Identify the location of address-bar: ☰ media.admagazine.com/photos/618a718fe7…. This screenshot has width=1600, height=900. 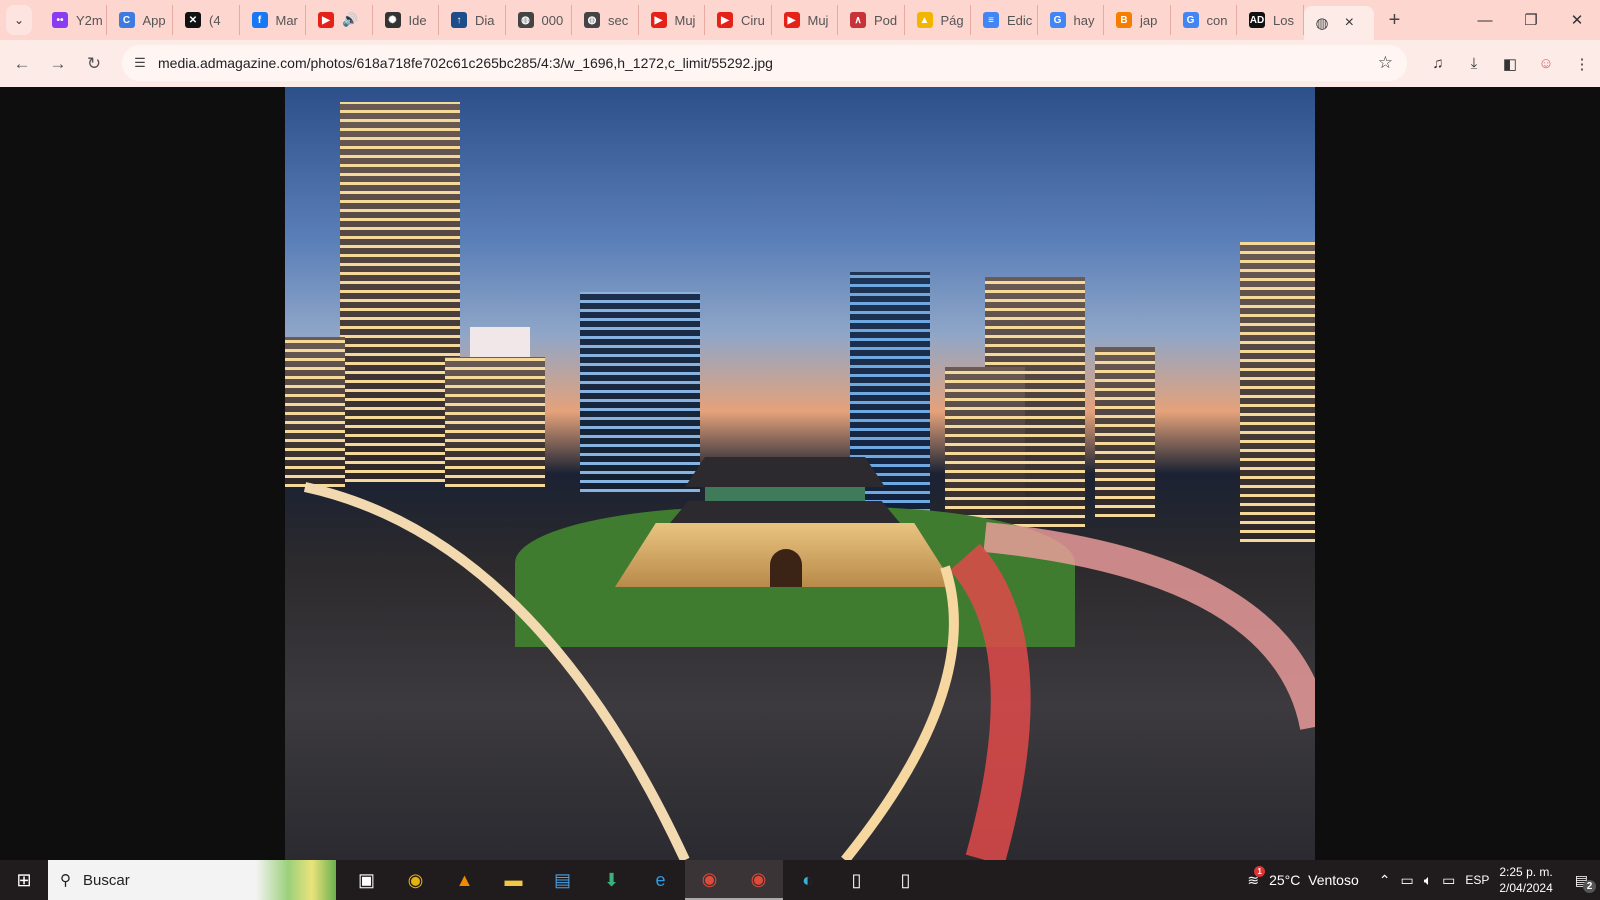
(764, 63).